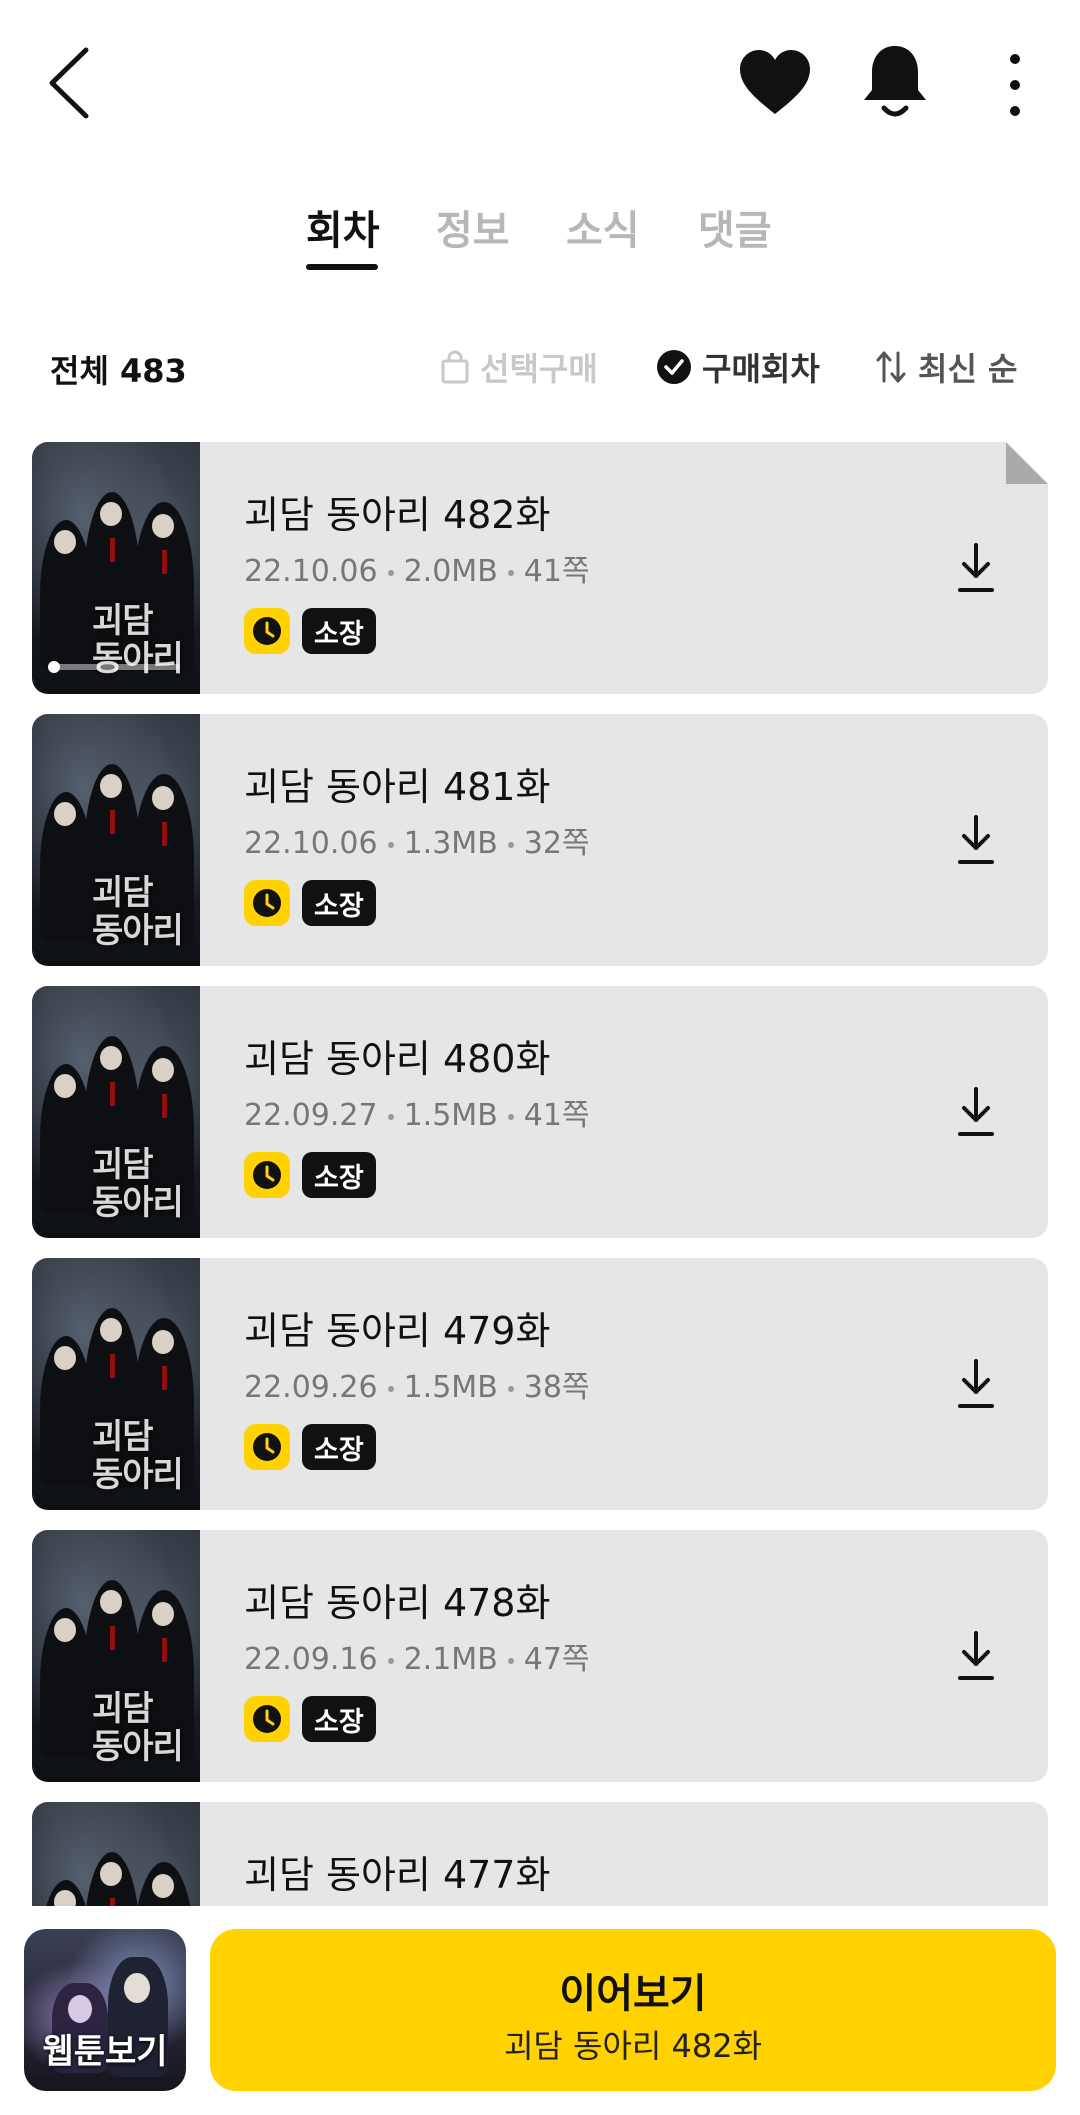 This screenshot has width=1080, height=2115. Describe the element at coordinates (105, 2010) in the screenshot. I see `webtoon-view-button: 웹툰보기` at that location.